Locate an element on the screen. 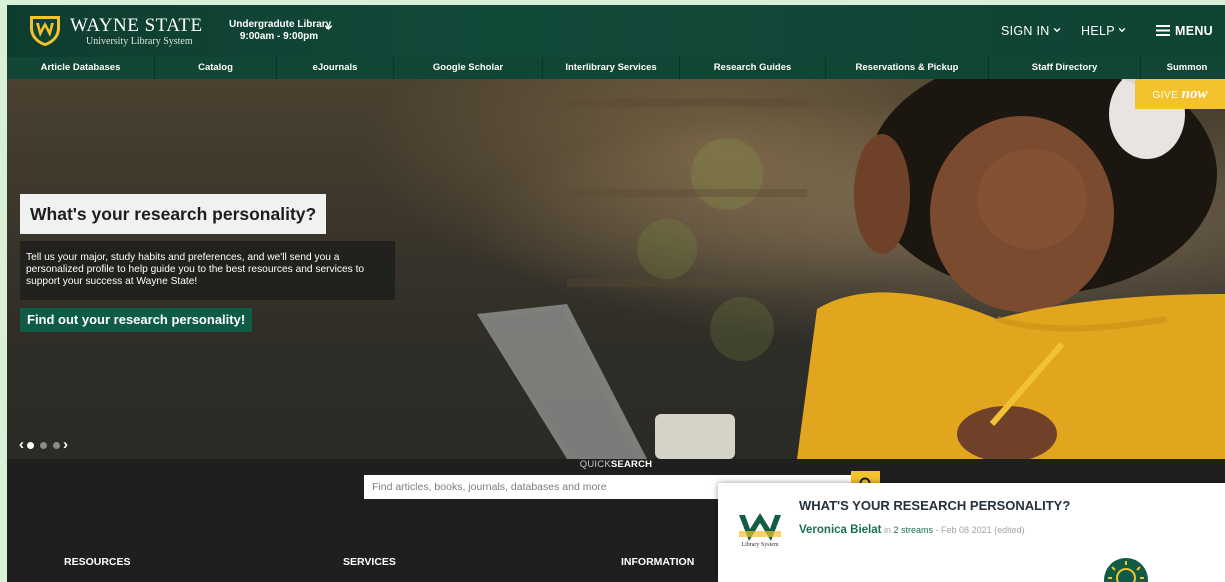 This screenshot has height=582, width=1225. carousel-controls: ‹ › is located at coordinates (43, 444).